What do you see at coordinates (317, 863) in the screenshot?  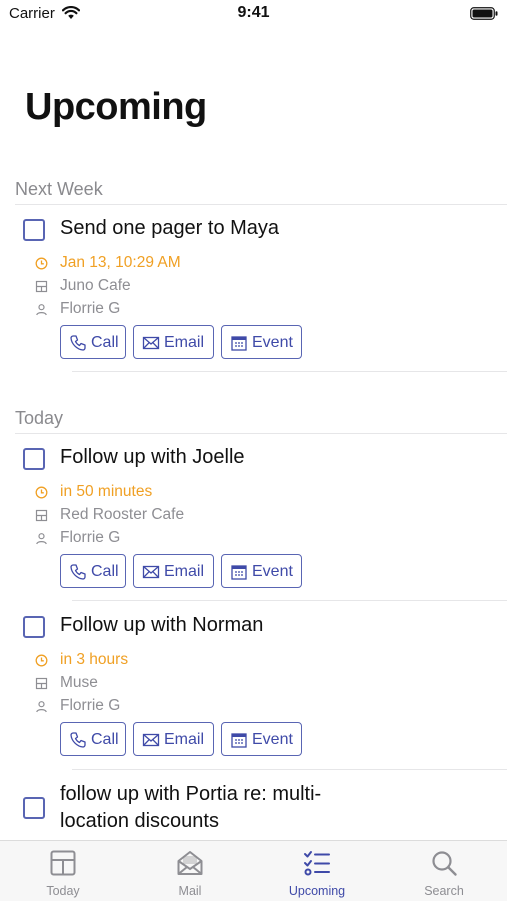 I see `checklist-icon` at bounding box center [317, 863].